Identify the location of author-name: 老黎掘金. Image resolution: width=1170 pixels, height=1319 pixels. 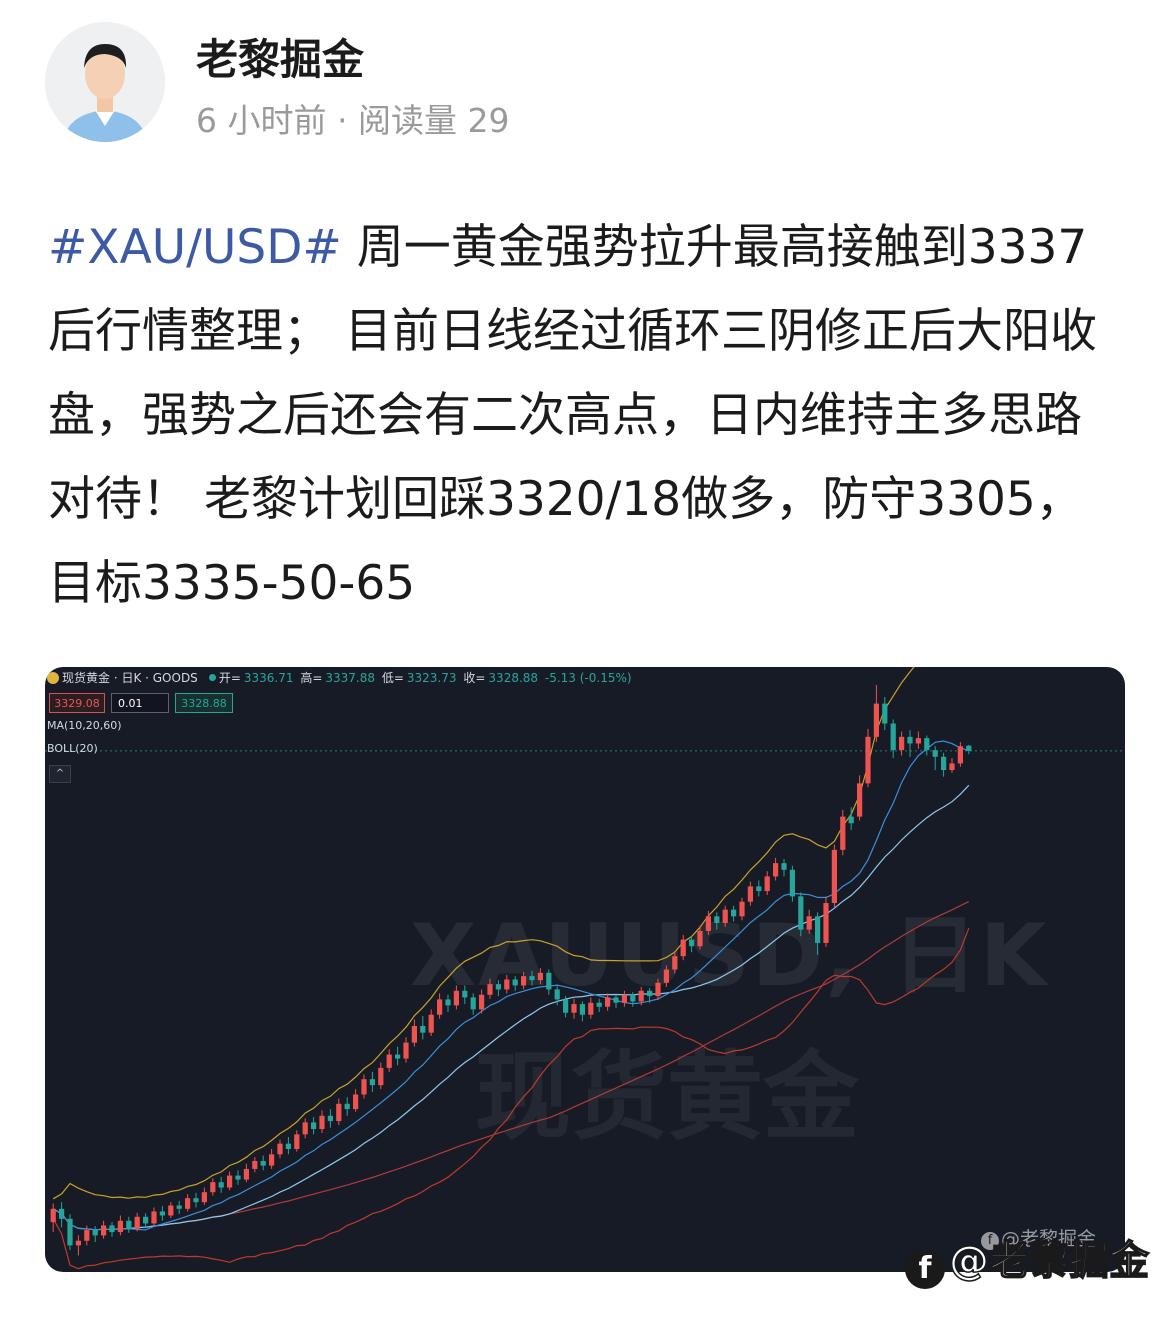
(280, 56).